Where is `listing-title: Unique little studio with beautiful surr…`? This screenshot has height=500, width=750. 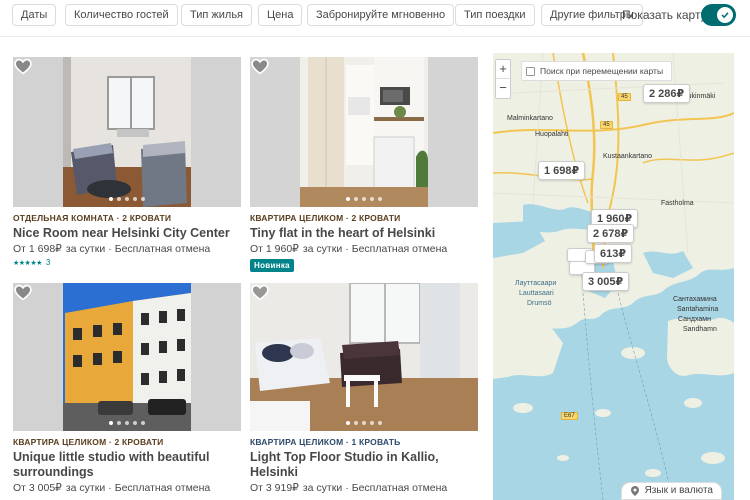
listing-title: Unique little studio with beautiful surr… is located at coordinates (127, 465).